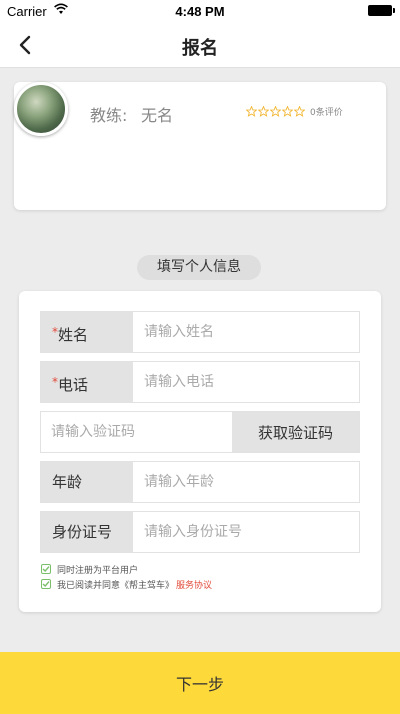  What do you see at coordinates (98, 570) in the screenshot?
I see `register-text: 同时注册为平台用户` at bounding box center [98, 570].